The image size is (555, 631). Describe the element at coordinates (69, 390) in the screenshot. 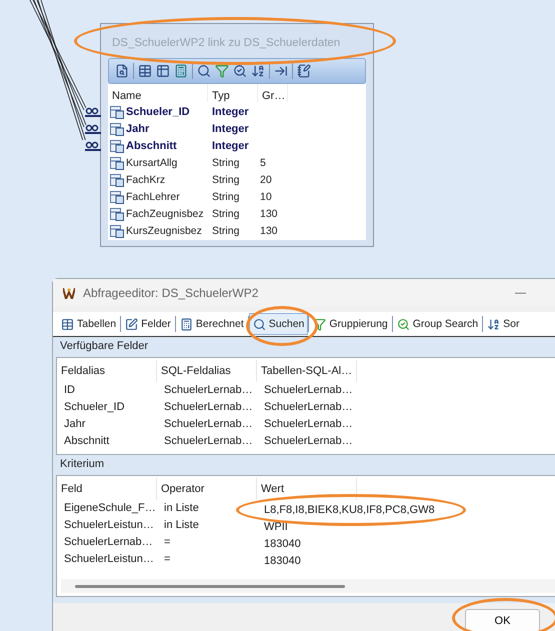

I see `table-cell-text: ID` at that location.